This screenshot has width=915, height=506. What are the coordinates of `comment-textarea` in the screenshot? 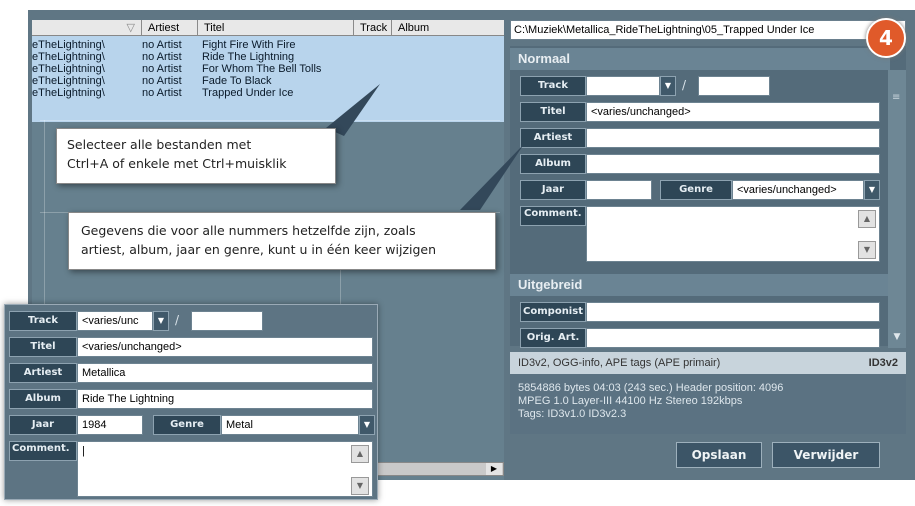 It's located at (733, 234).